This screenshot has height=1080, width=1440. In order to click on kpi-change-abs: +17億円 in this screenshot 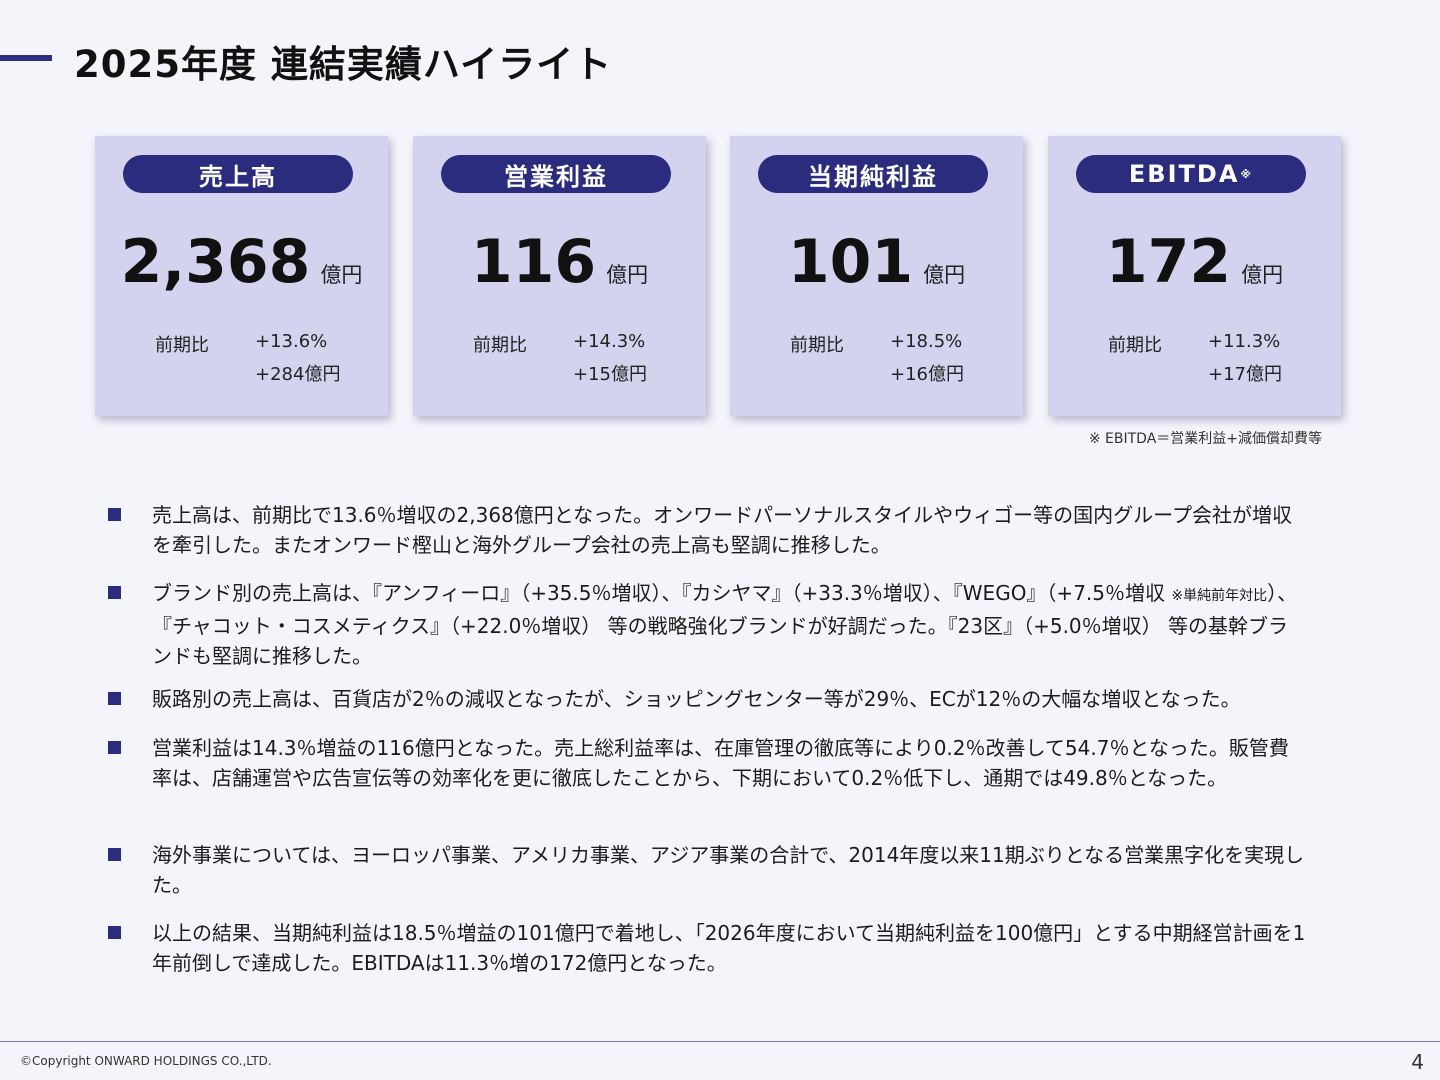, I will do `click(1245, 374)`.